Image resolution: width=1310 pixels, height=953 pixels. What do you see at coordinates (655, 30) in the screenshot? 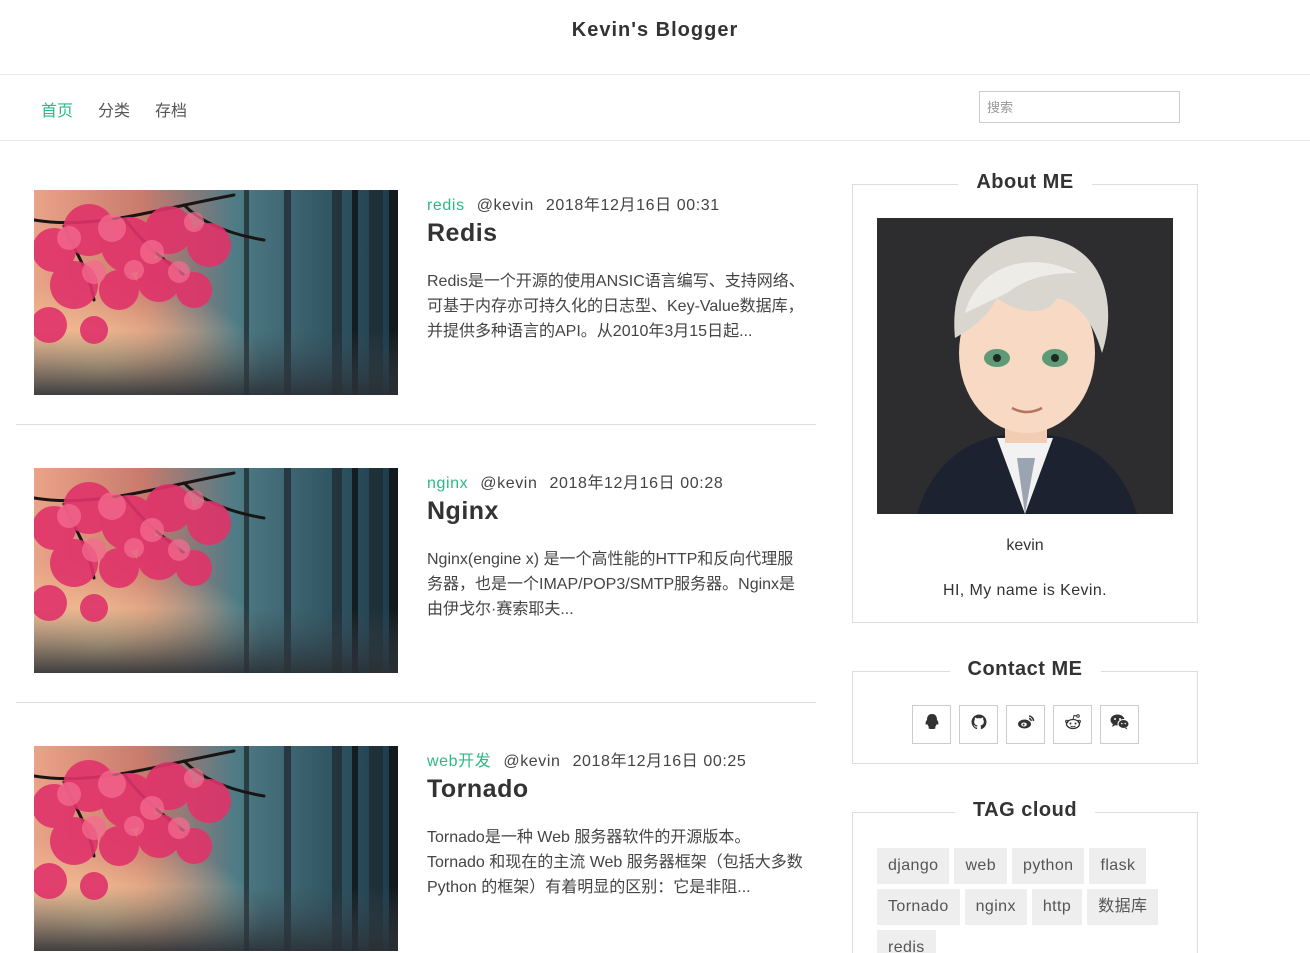
I see `site-title: Kevin's Blogger` at bounding box center [655, 30].